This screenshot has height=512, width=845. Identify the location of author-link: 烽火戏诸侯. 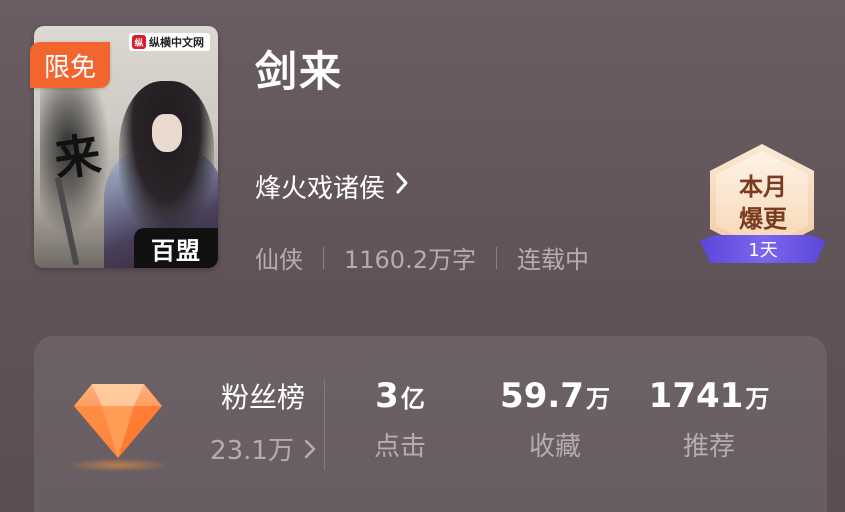
(332, 186).